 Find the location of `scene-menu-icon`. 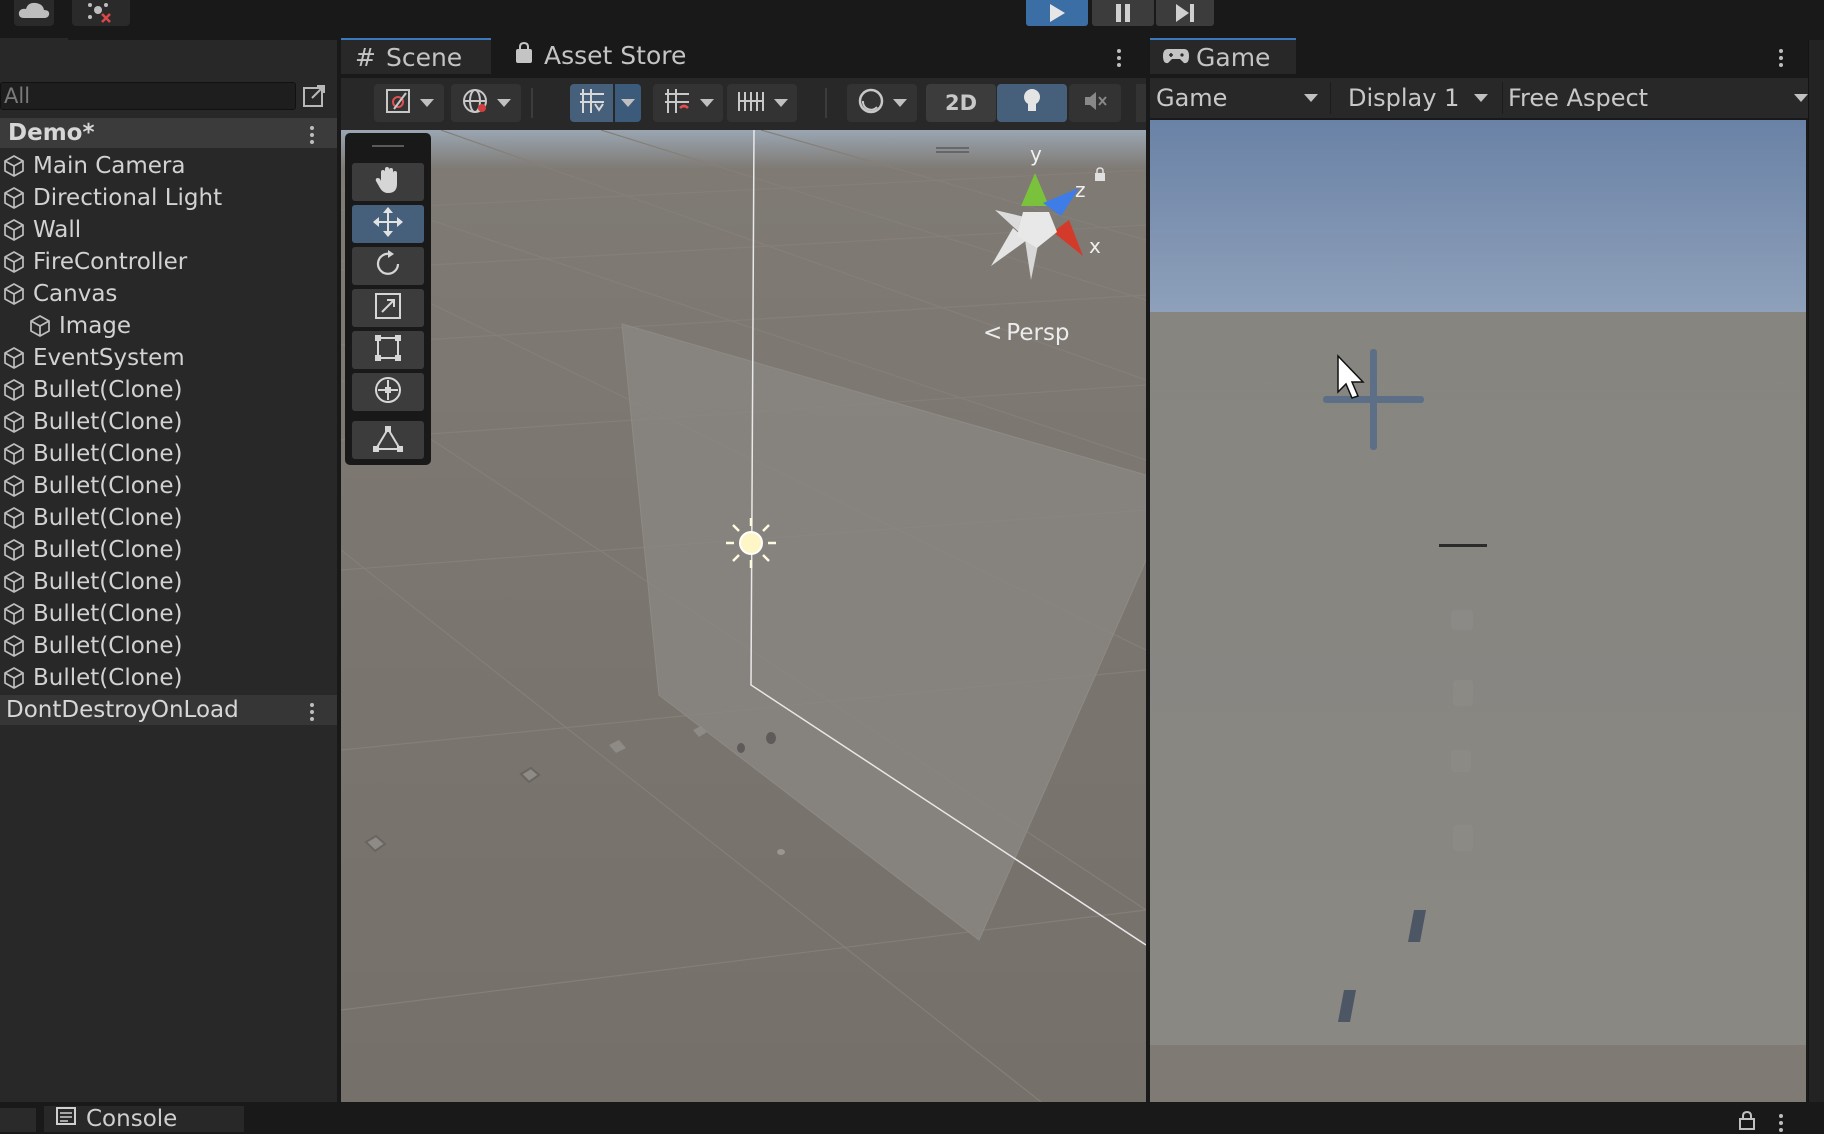

scene-menu-icon is located at coordinates (312, 135).